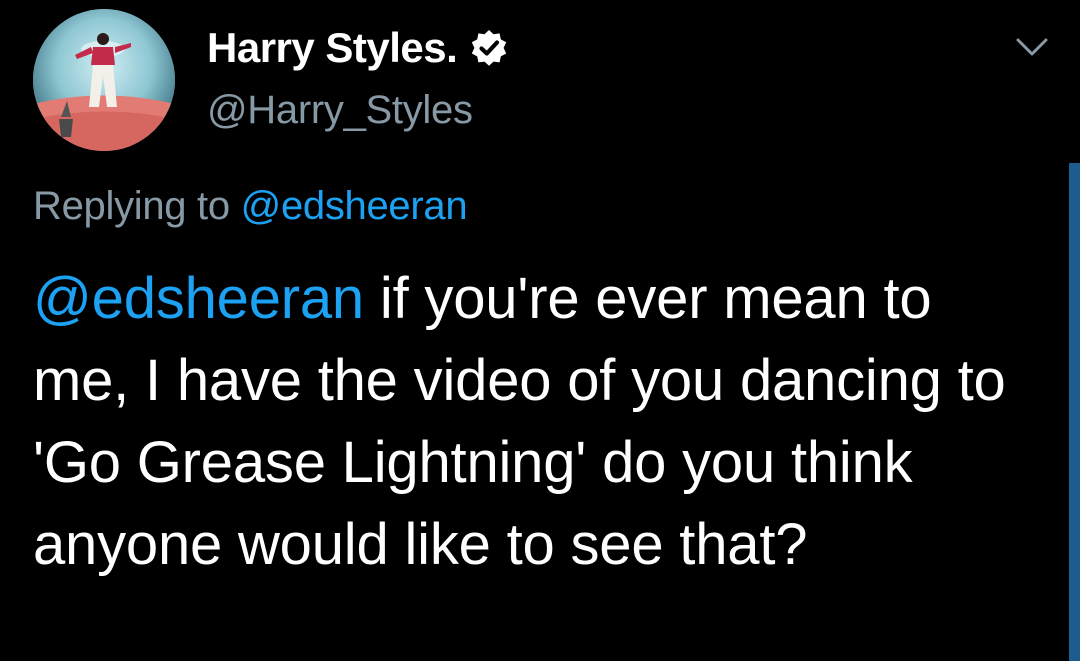 This screenshot has width=1080, height=661. Describe the element at coordinates (1032, 47) in the screenshot. I see `chevron-down-icon` at that location.